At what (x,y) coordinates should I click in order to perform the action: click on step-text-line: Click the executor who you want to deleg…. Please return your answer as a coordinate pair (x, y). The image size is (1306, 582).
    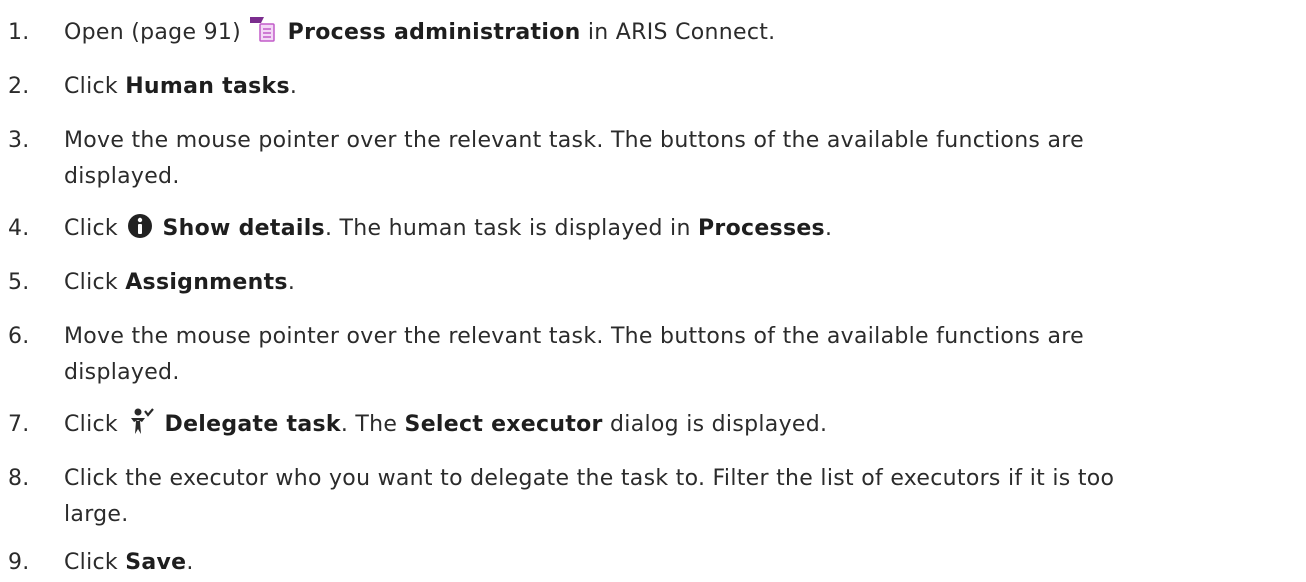
    Looking at the image, I should click on (589, 478).